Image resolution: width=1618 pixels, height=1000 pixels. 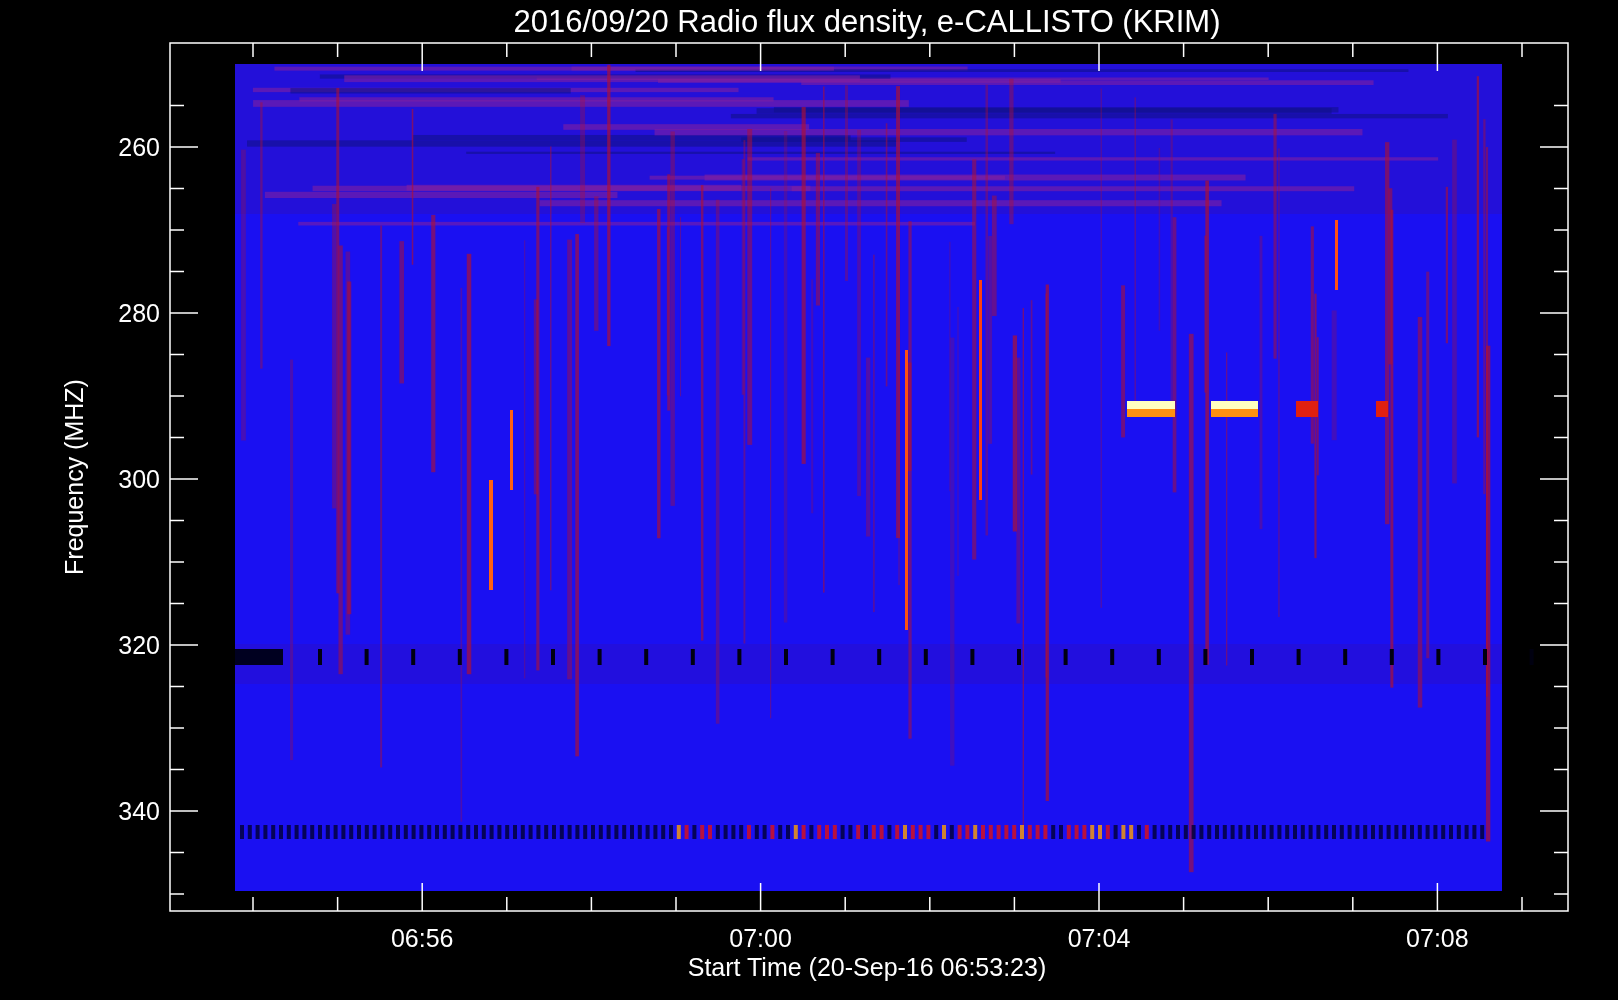 What do you see at coordinates (422, 938) in the screenshot?
I see `x-tick-label: 06:56` at bounding box center [422, 938].